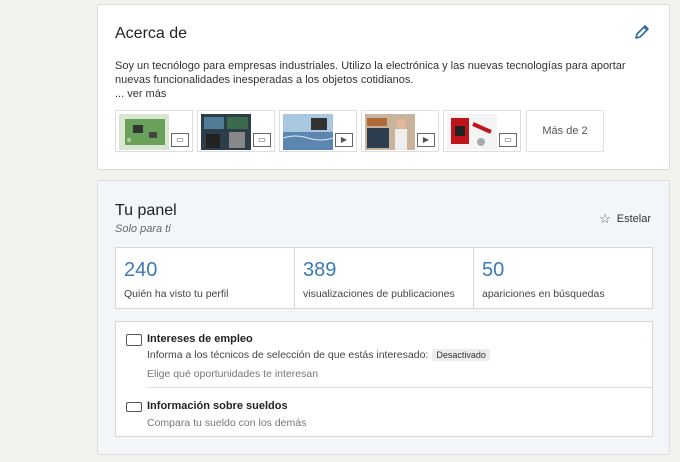  What do you see at coordinates (205, 278) in the screenshot?
I see `stat-profile-views: 240 Quién ha visto tu perfil` at bounding box center [205, 278].